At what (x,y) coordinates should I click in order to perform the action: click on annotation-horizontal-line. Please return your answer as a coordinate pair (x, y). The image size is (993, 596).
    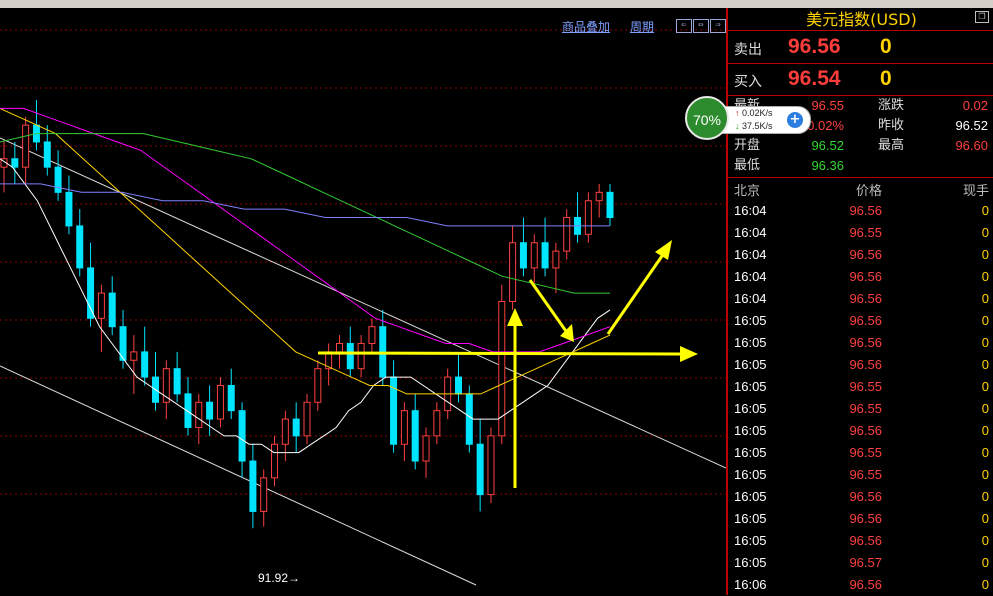
    Looking at the image, I should click on (499, 353).